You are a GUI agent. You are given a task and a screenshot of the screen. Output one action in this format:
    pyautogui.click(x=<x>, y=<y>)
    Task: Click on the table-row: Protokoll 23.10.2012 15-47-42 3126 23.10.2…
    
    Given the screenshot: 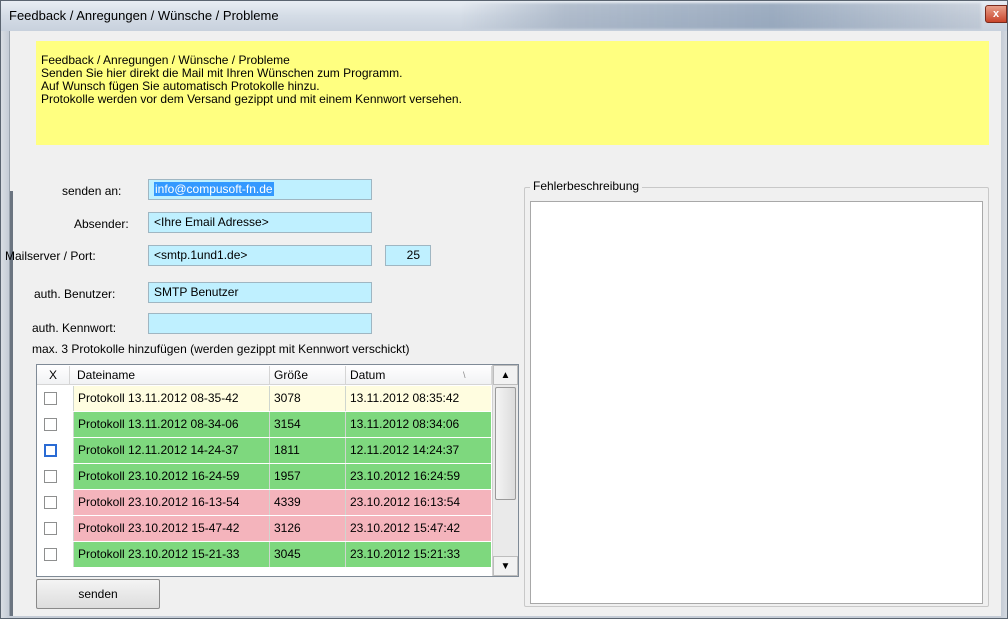 What is the action you would take?
    pyautogui.click(x=264, y=529)
    